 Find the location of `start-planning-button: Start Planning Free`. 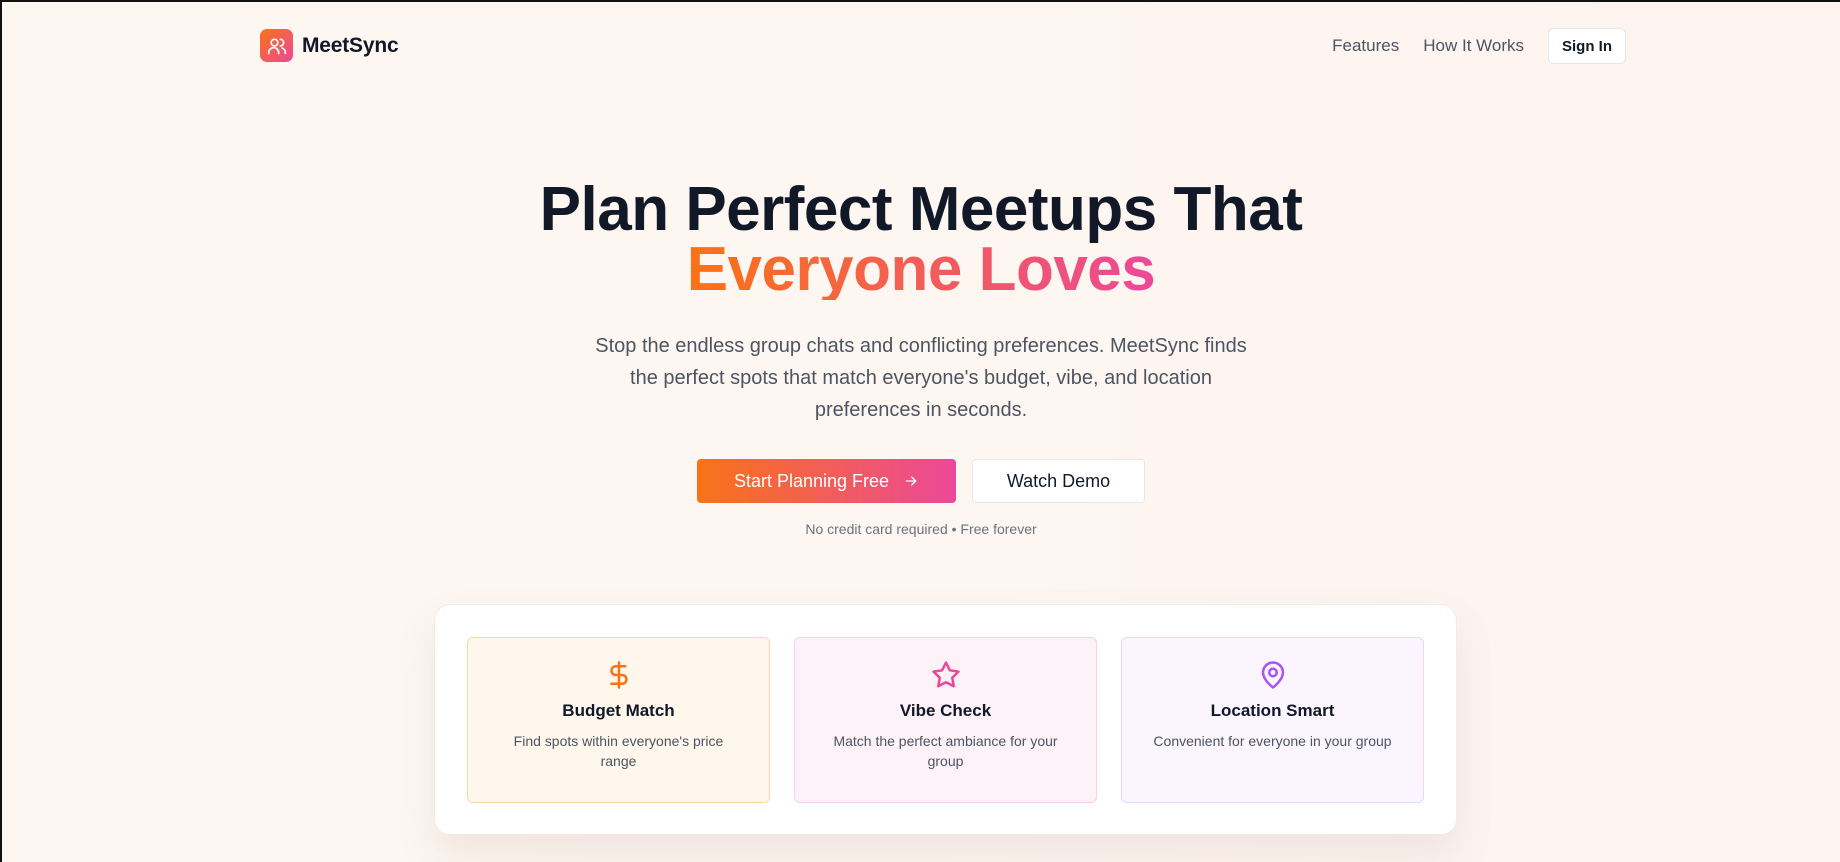

start-planning-button: Start Planning Free is located at coordinates (826, 481).